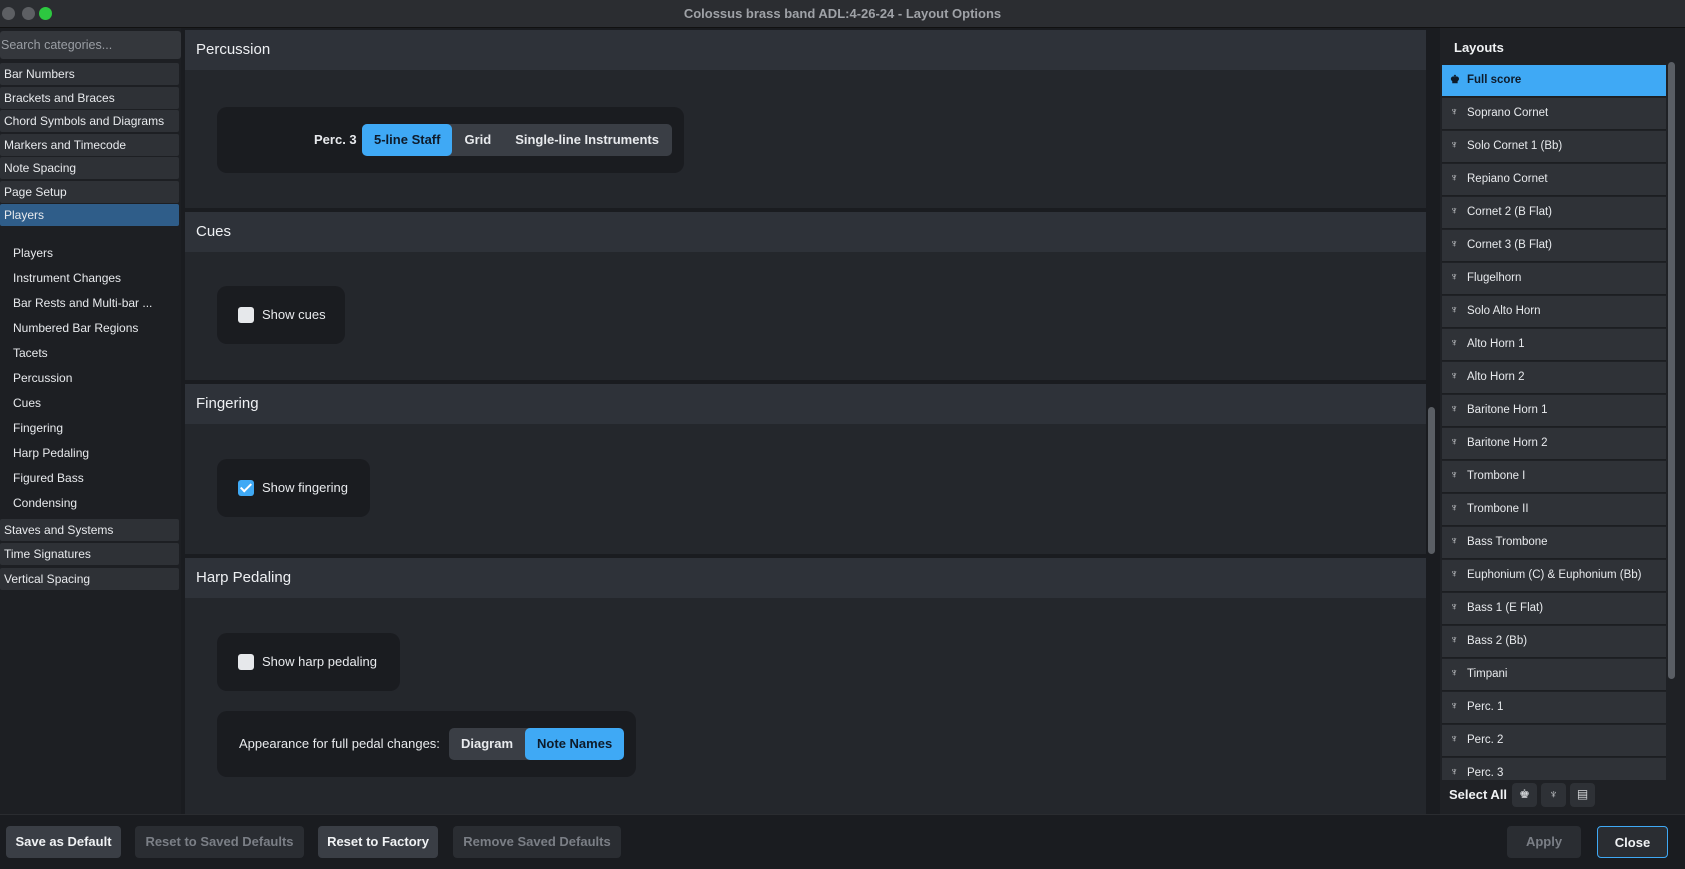 Image resolution: width=1685 pixels, height=869 pixels. Describe the element at coordinates (487, 744) in the screenshot. I see `diagram-option: Diagram` at that location.